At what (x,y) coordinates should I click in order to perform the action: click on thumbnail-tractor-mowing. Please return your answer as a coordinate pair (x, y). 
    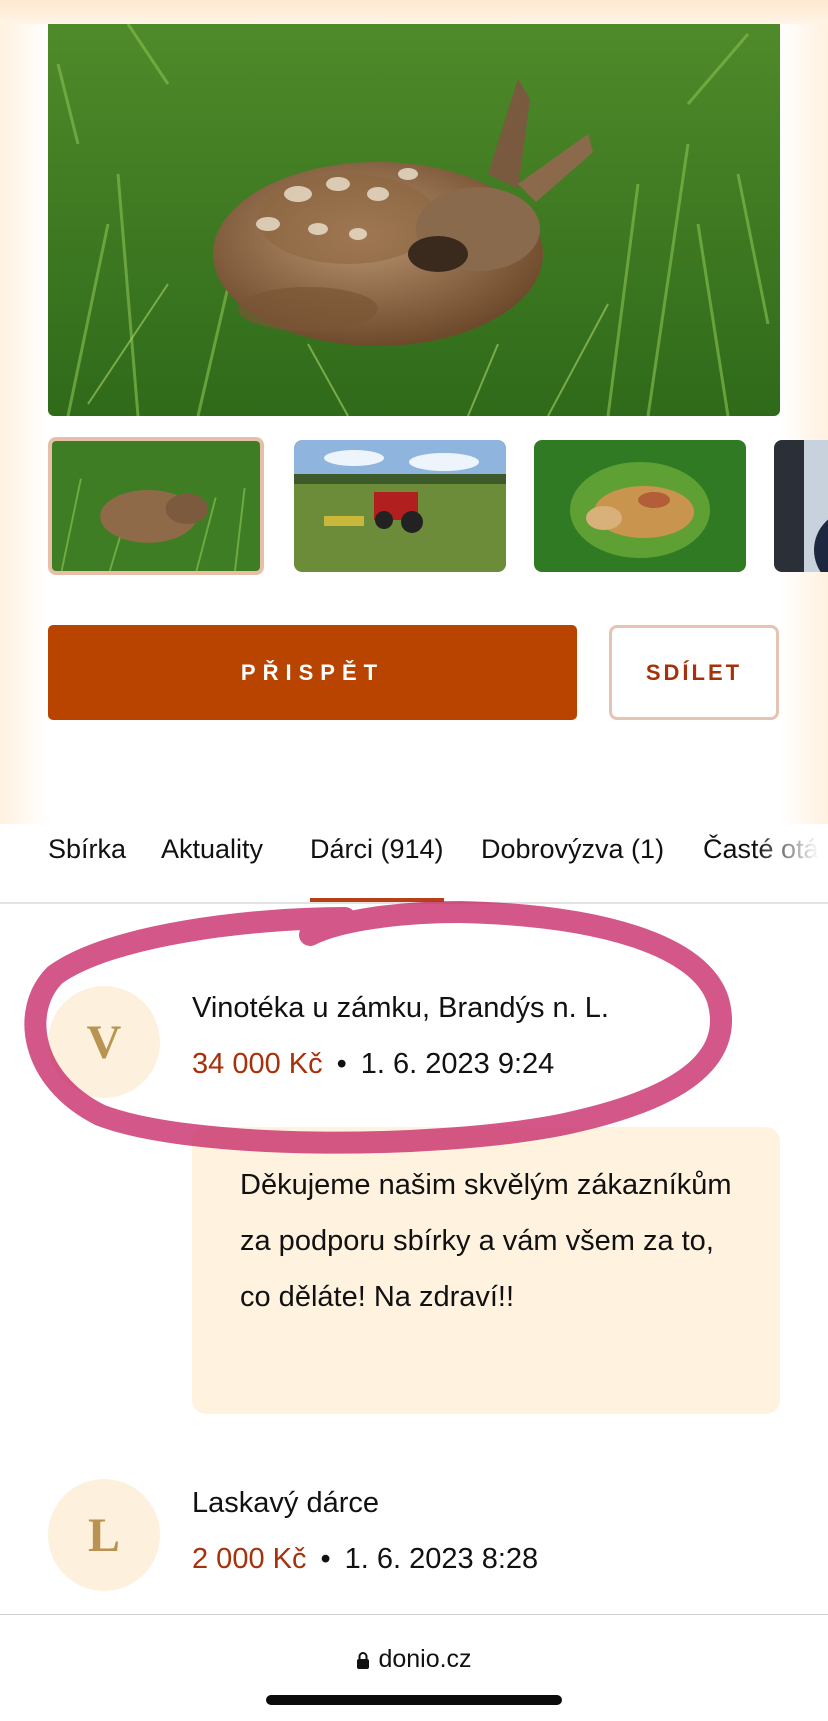
    Looking at the image, I should click on (400, 506).